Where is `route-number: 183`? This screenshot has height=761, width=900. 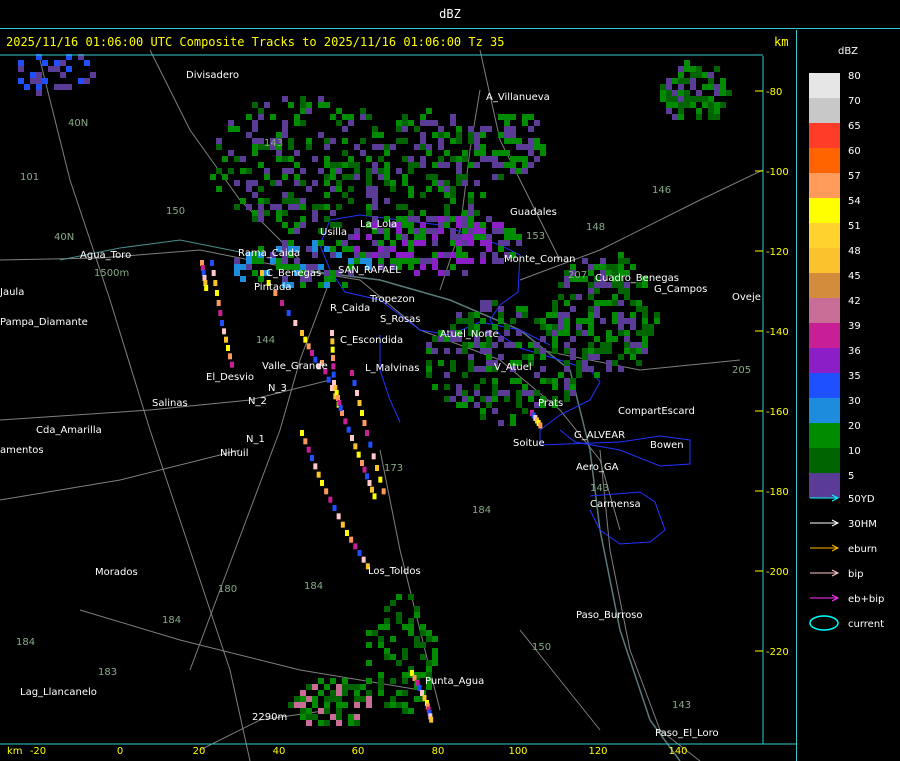 route-number: 183 is located at coordinates (107, 672).